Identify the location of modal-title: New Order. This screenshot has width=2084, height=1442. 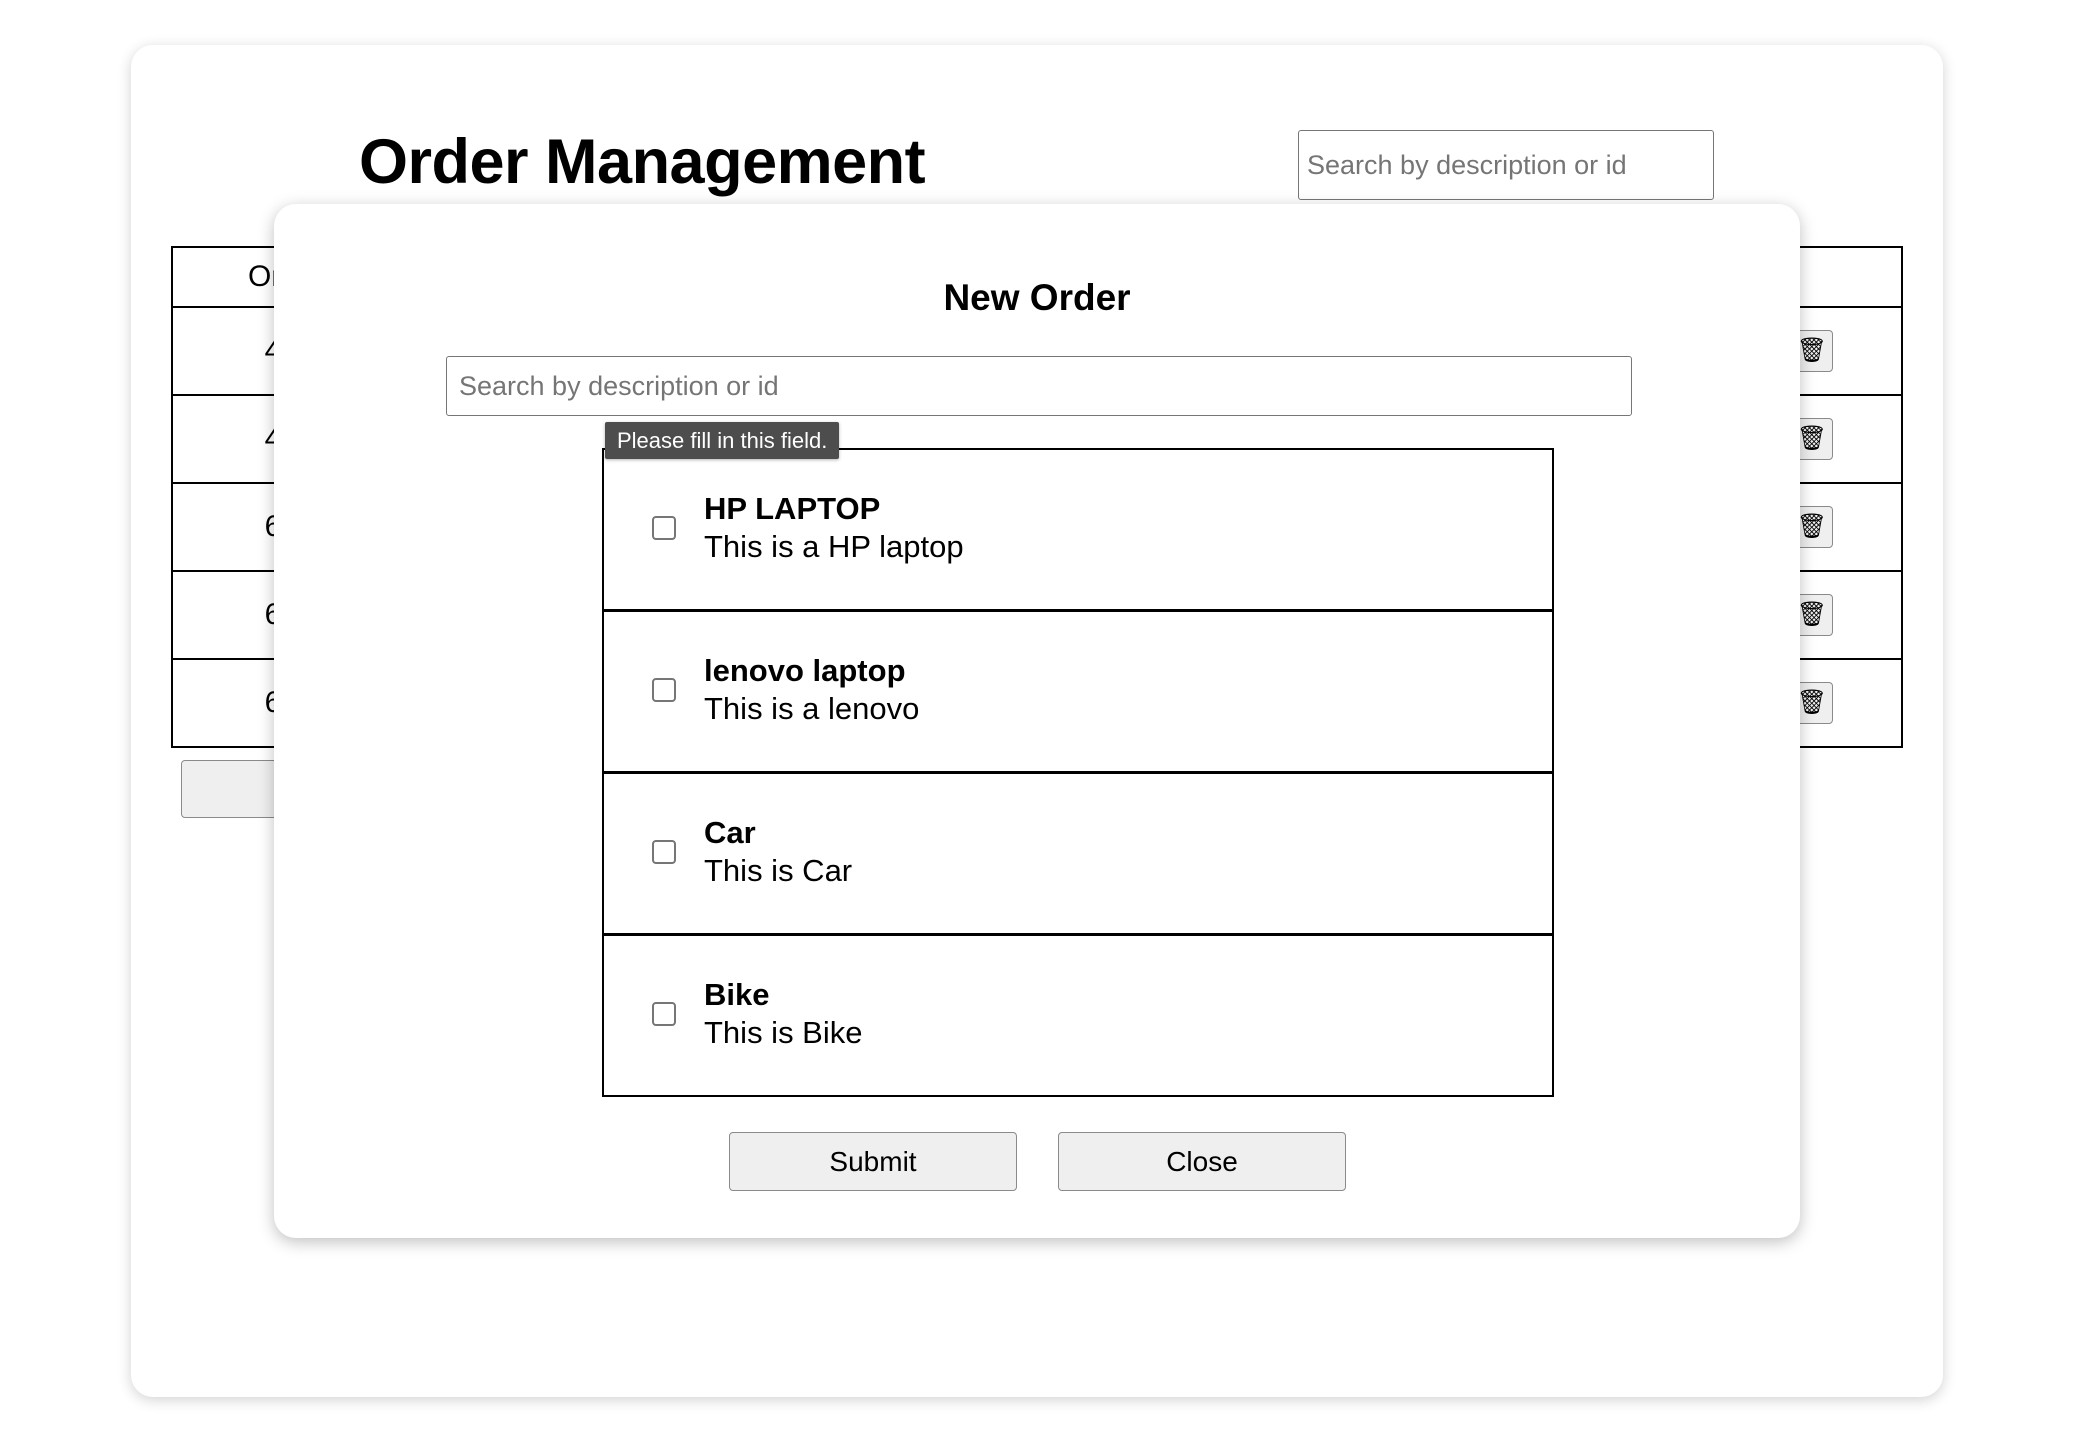
(1037, 297).